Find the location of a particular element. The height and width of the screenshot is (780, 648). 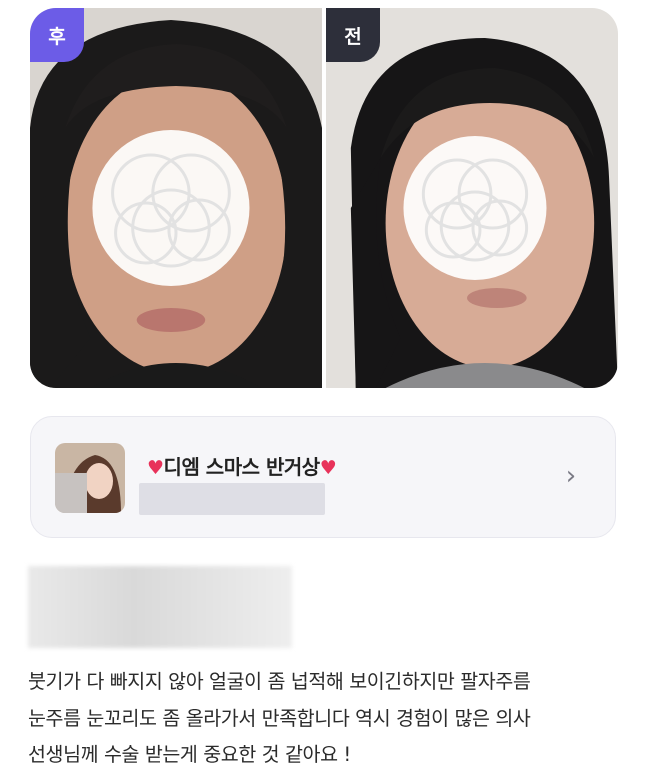

after-tag: 후 is located at coordinates (57, 35).